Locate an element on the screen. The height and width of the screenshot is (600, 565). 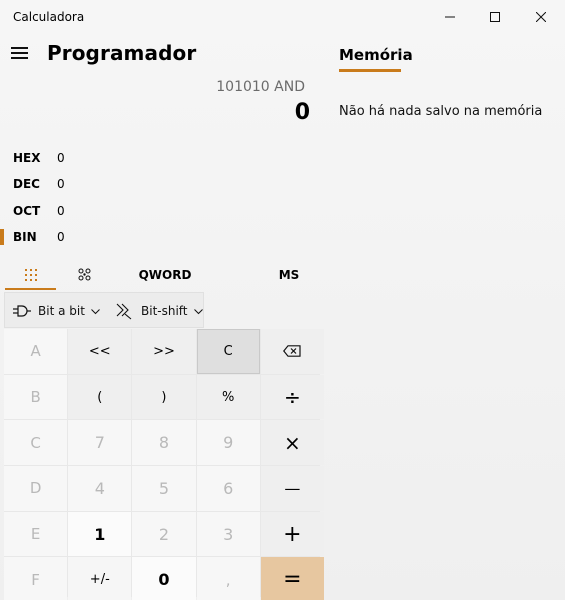
minimize-icon is located at coordinates (450, 17).